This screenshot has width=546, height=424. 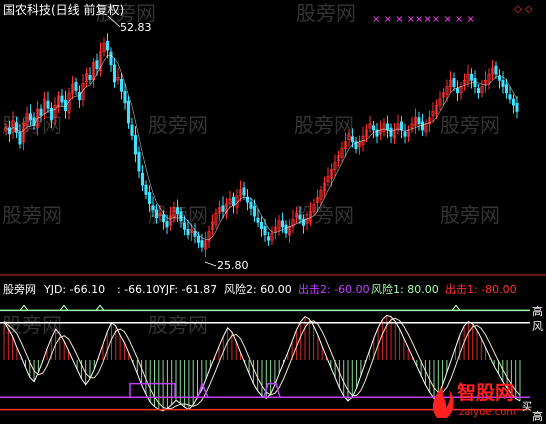 I want to click on legend-yjd: YJD: -66.10, so click(x=74, y=289).